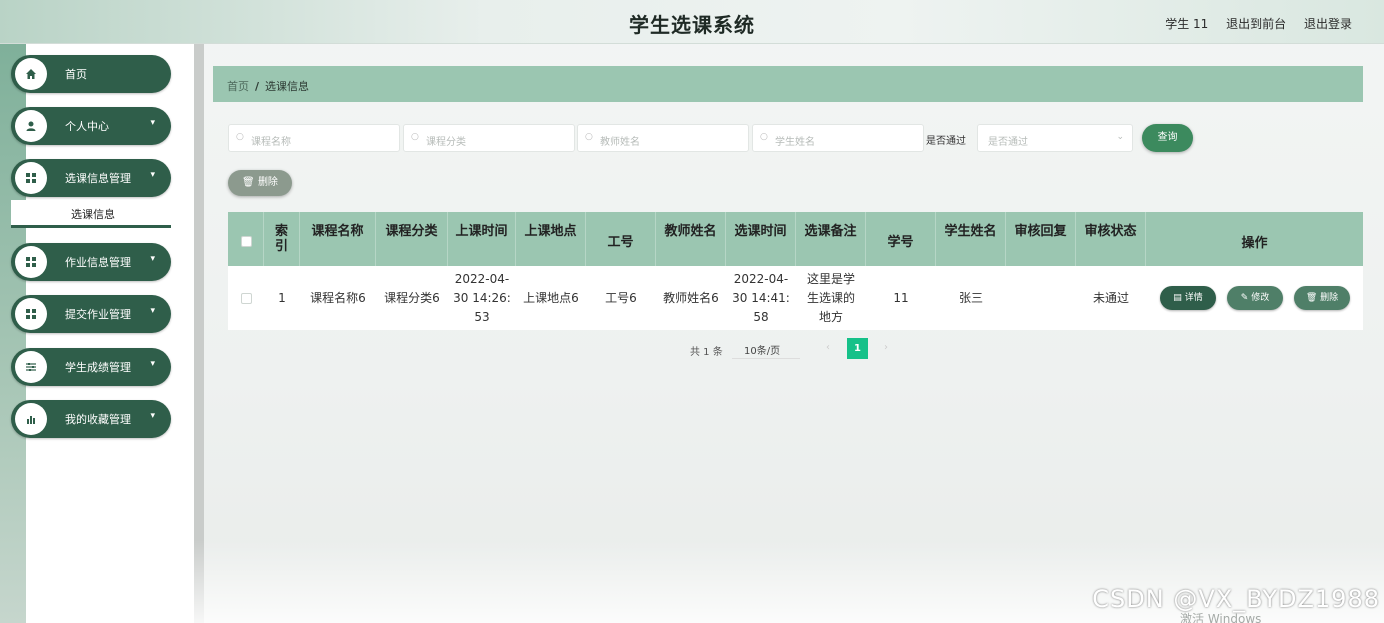 The image size is (1384, 623). I want to click on cell-teacher-name: 教师姓名6, so click(691, 297).